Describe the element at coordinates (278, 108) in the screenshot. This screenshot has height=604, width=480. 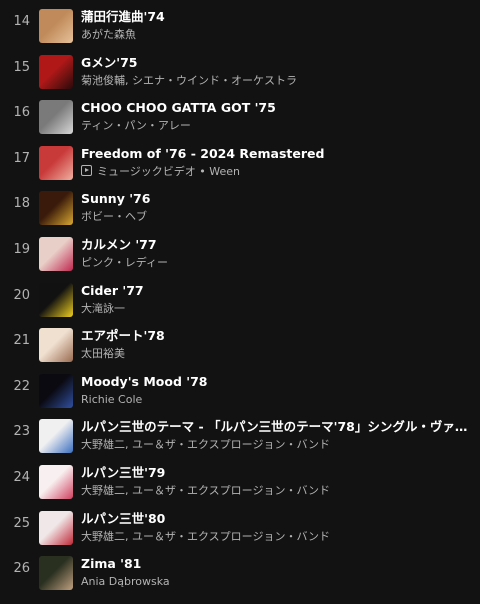
I see `track-title: CHOO CHOO GATTA GOT '75` at that location.